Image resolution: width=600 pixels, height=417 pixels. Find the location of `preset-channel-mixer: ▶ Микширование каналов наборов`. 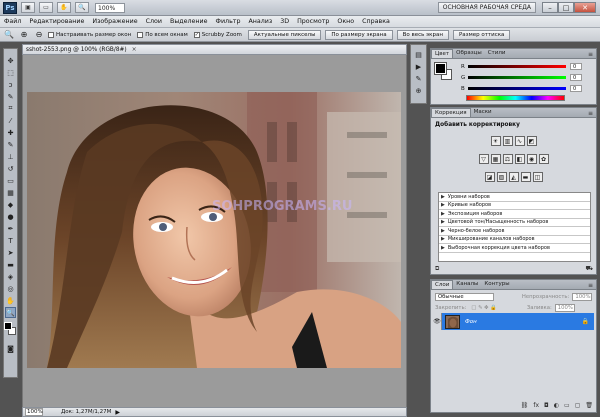

preset-channel-mixer: ▶ Микширование каналов наборов is located at coordinates (514, 240).